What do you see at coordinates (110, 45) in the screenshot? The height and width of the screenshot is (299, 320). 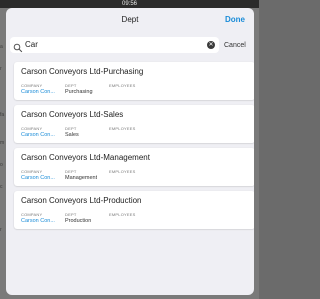 I see `search-input` at bounding box center [110, 45].